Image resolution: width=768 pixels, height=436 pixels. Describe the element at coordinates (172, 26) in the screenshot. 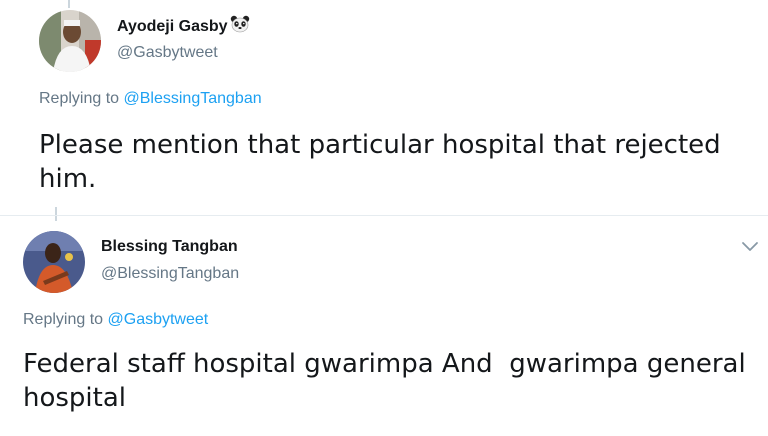

I see `author-name-text: Ayodeji Gasby` at that location.